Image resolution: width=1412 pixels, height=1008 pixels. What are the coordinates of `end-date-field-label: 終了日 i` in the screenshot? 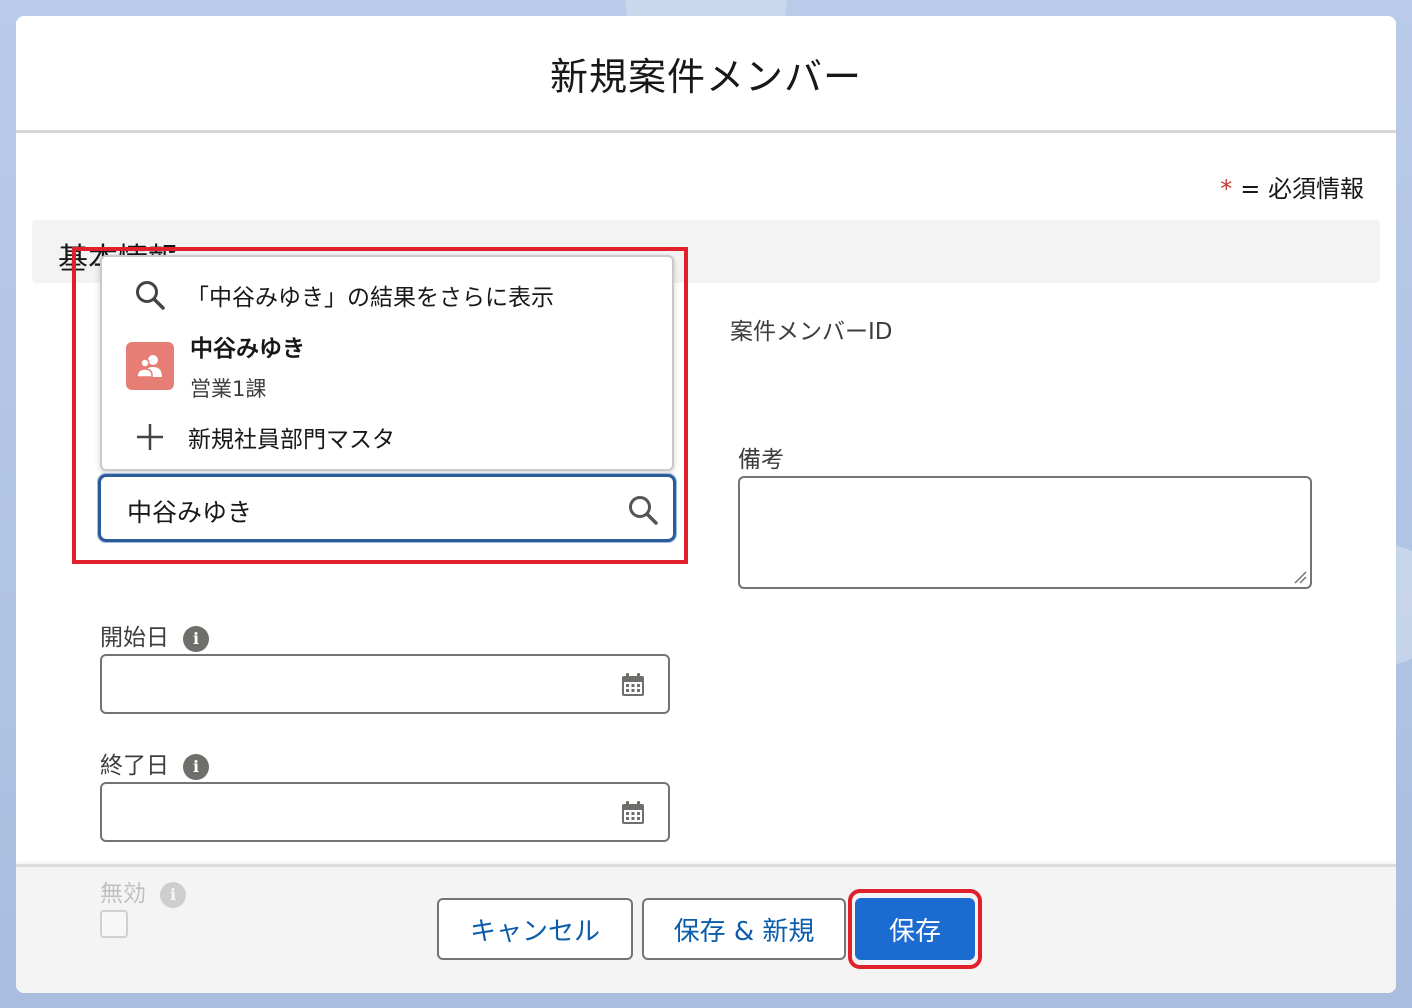 It's located at (154, 763).